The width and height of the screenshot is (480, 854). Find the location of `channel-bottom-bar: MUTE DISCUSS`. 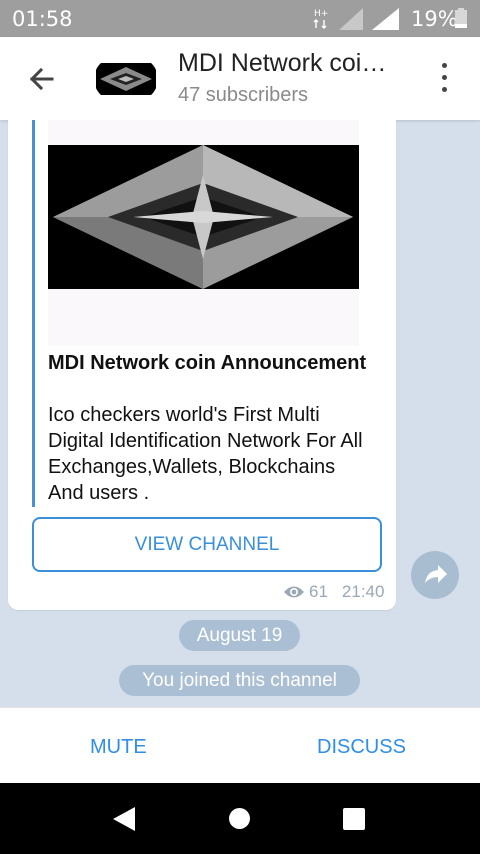

channel-bottom-bar: MUTE DISCUSS is located at coordinates (240, 745).